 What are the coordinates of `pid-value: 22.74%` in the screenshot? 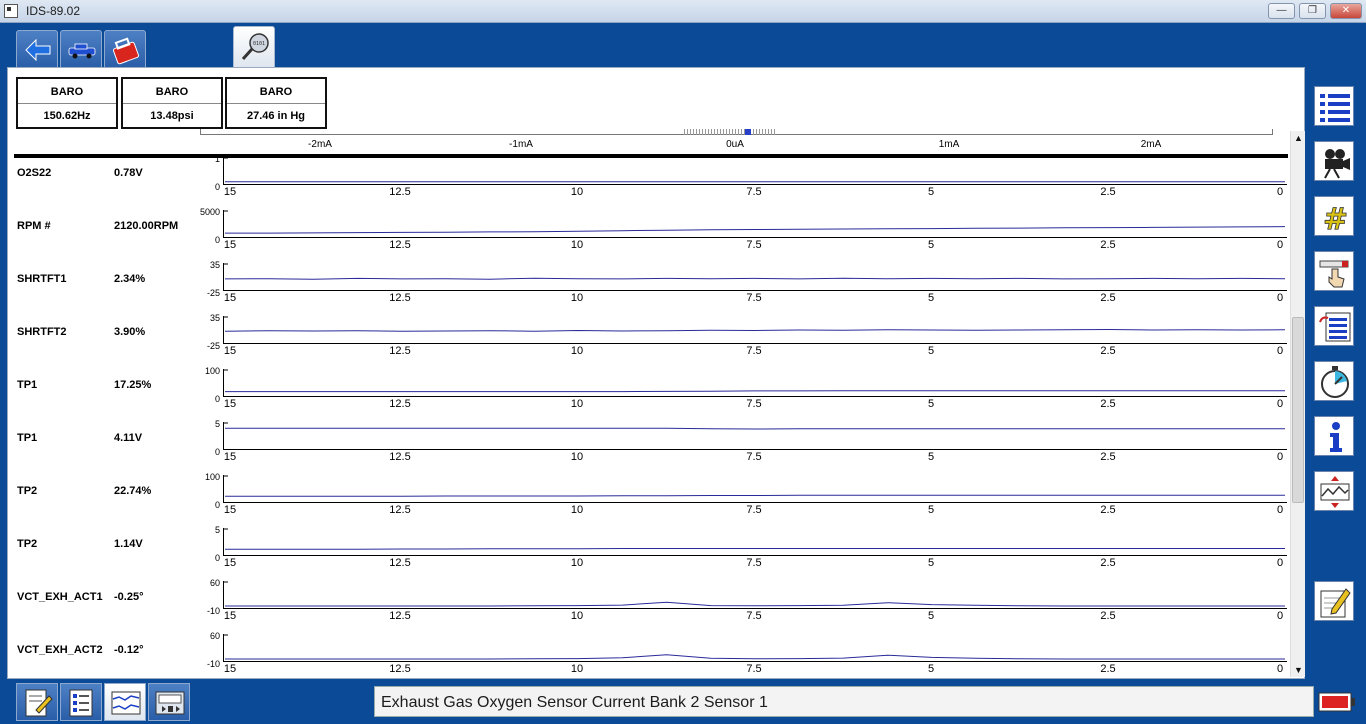 It's located at (133, 491).